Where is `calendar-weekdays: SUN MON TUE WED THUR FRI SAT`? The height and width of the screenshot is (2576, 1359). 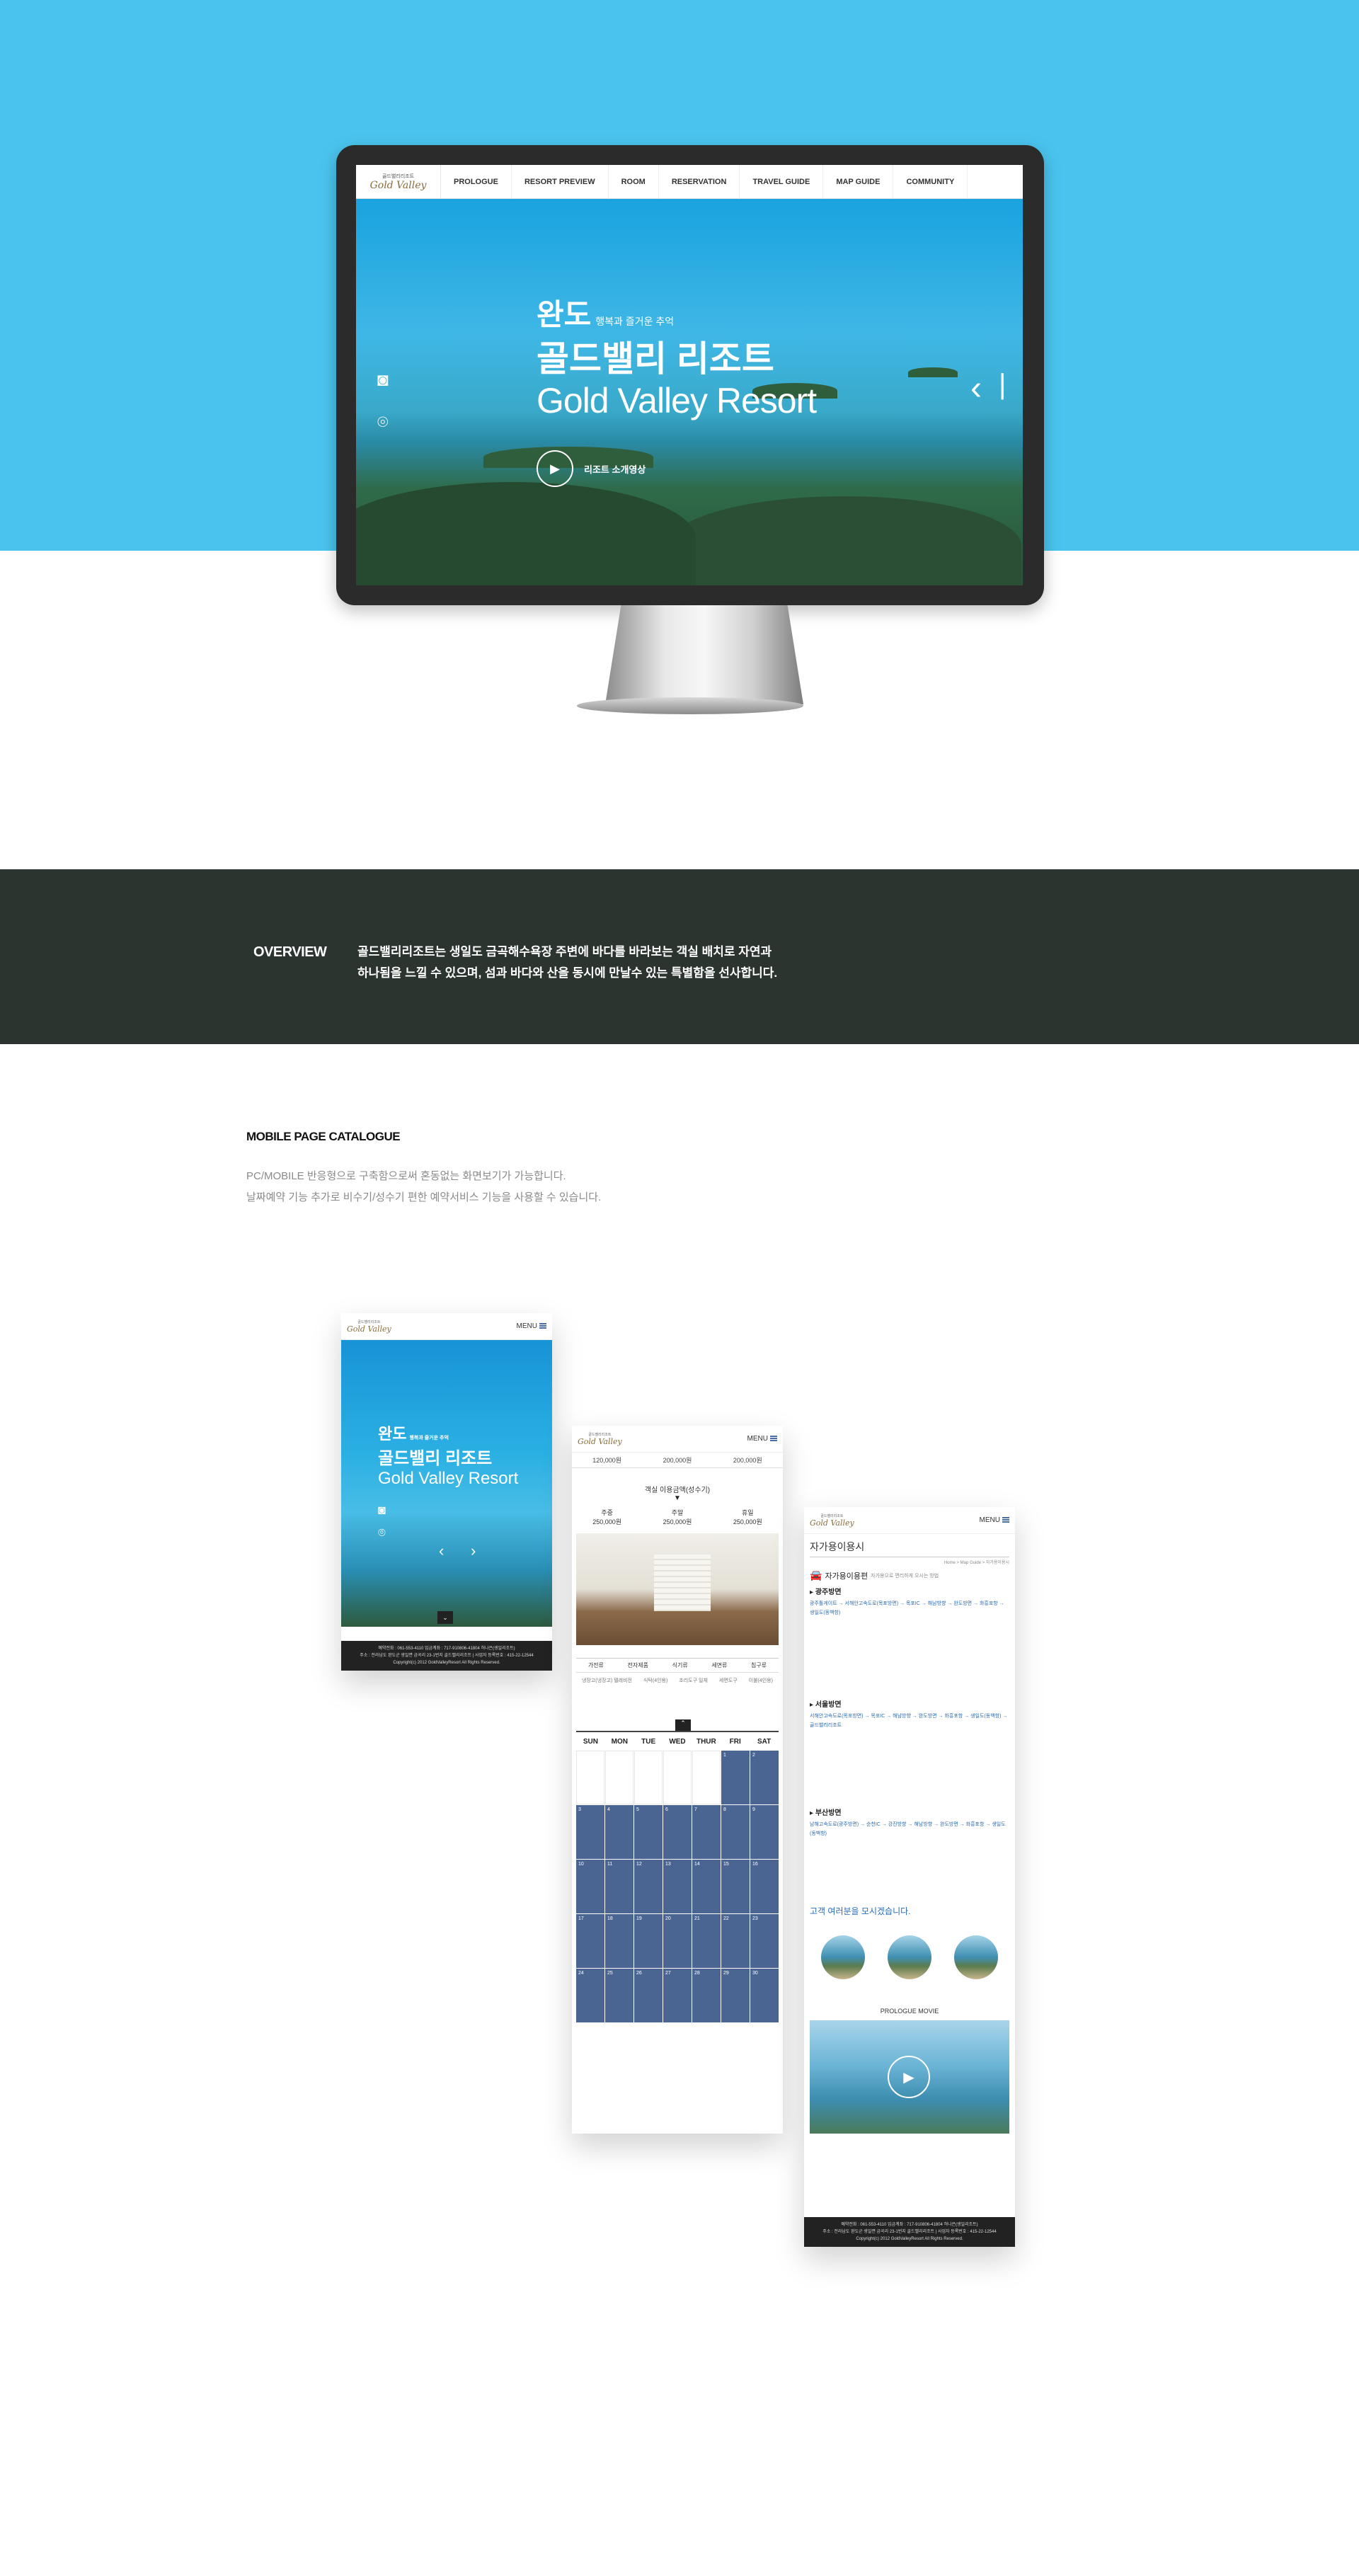
calendar-weekdays: SUN MON TUE WED THUR FRI SAT is located at coordinates (677, 1741).